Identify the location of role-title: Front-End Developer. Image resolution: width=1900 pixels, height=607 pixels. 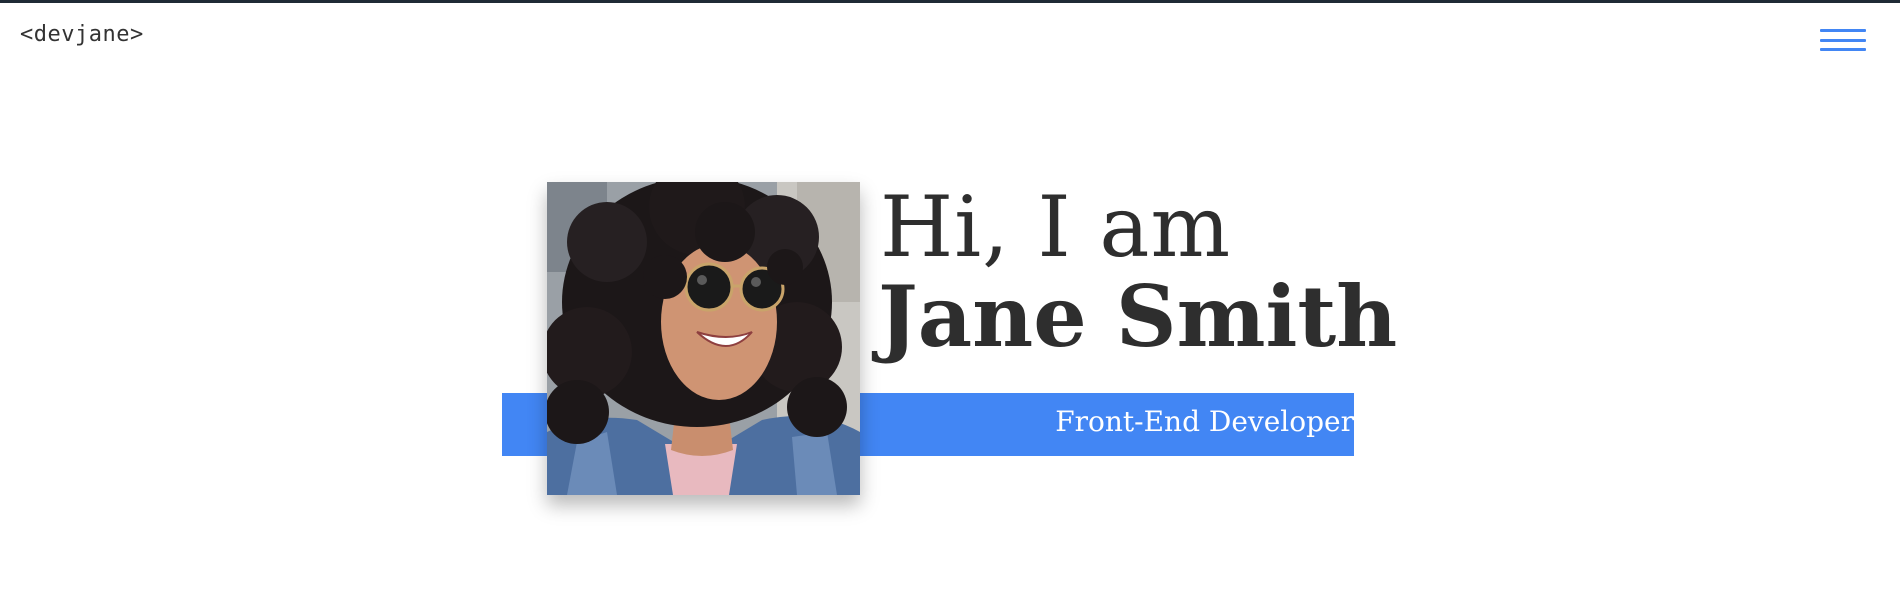
(1204, 421).